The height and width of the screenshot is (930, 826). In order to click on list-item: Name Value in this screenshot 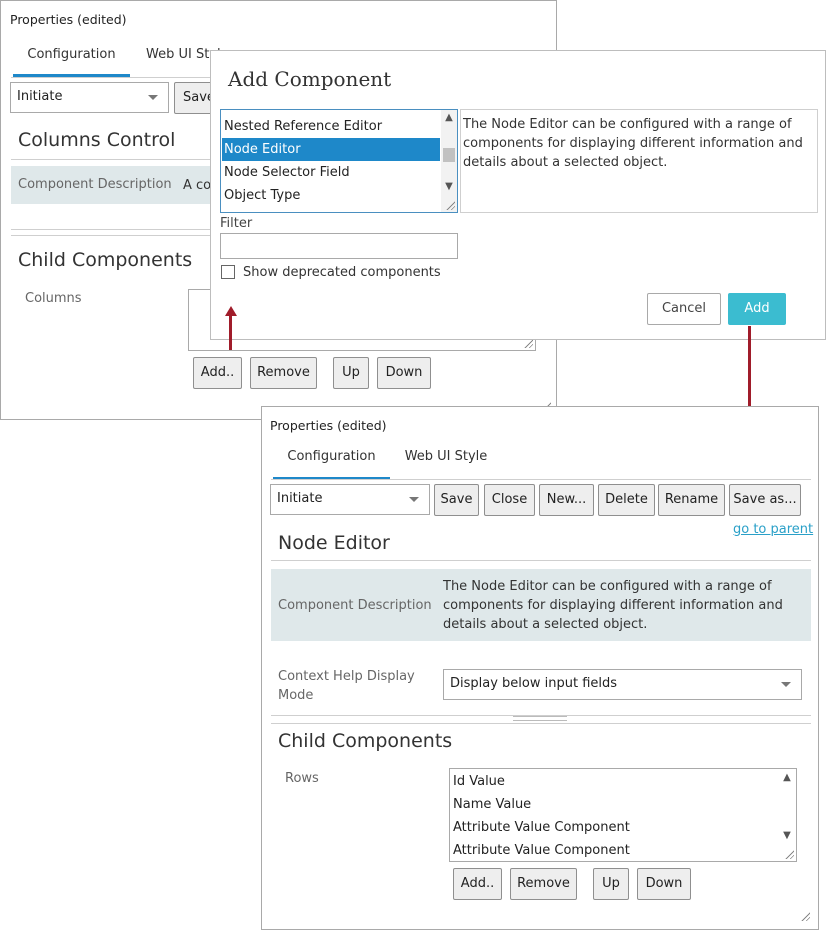, I will do `click(613, 804)`.